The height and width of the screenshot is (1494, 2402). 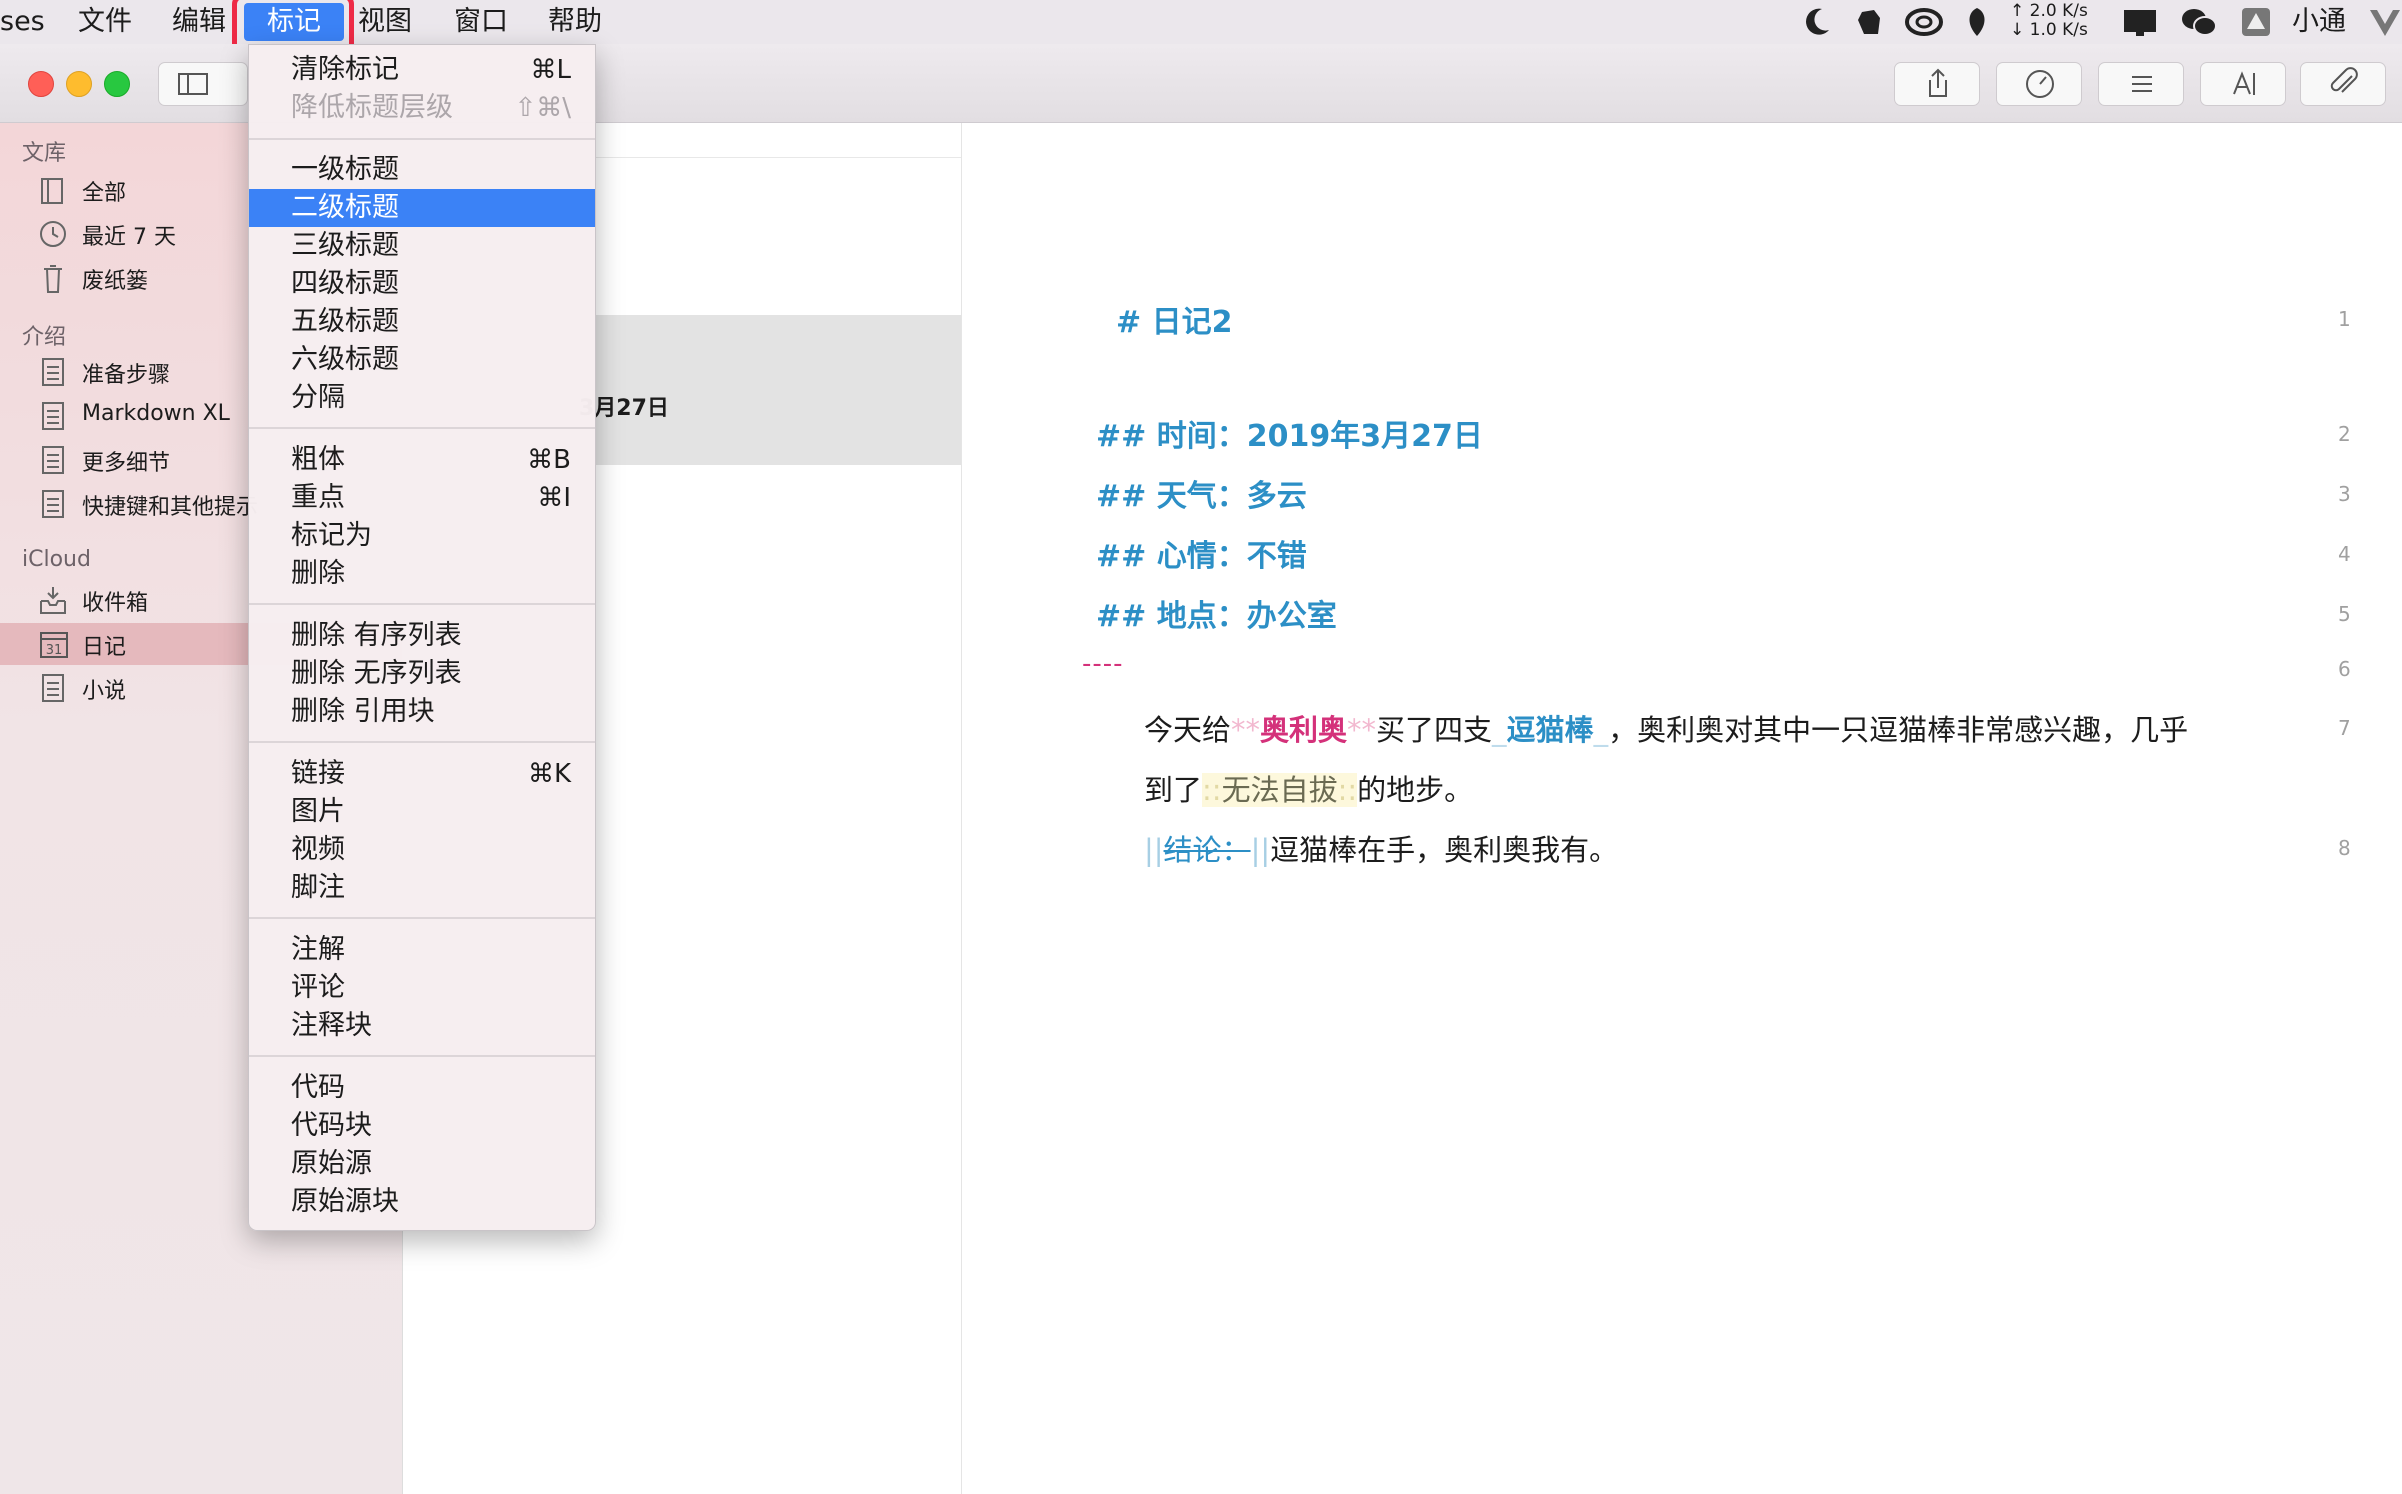 What do you see at coordinates (422, 950) in the screenshot?
I see `menu-item-annotation: 注解` at bounding box center [422, 950].